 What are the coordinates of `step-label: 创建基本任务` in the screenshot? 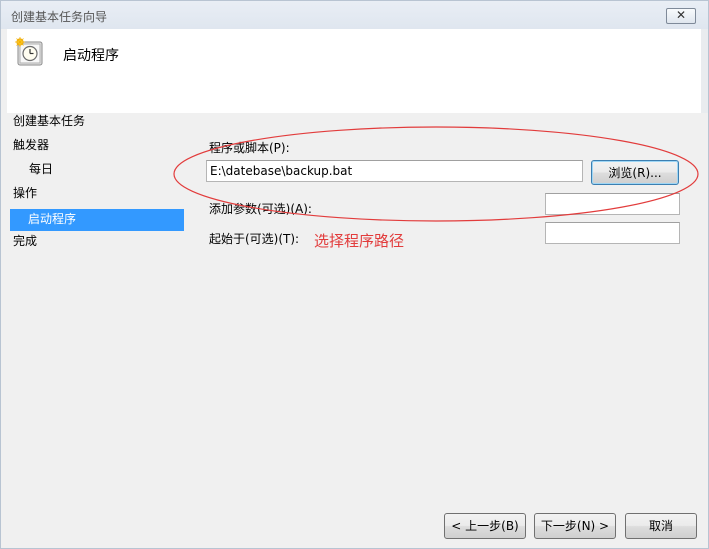 It's located at (49, 121).